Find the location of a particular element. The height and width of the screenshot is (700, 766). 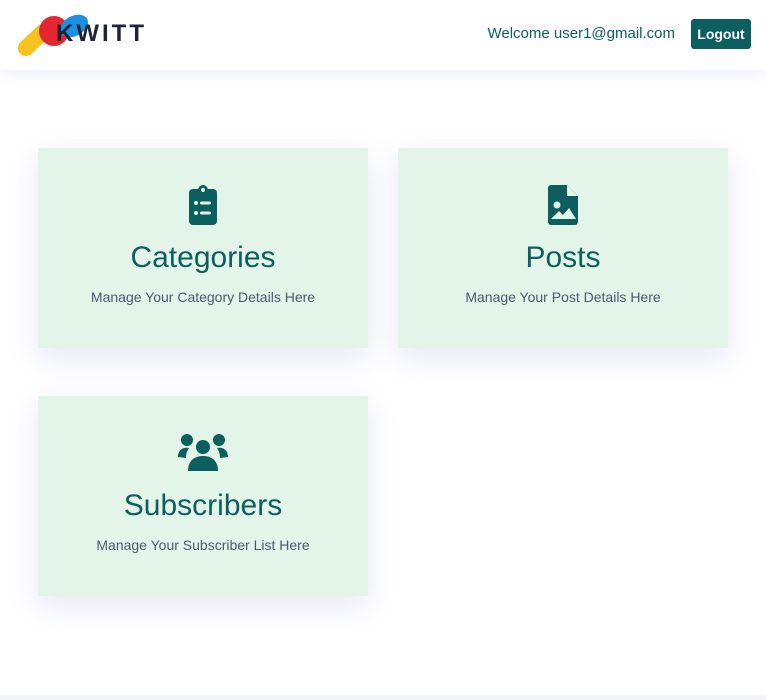

card-description: Manage Your Category Details Here is located at coordinates (203, 297).